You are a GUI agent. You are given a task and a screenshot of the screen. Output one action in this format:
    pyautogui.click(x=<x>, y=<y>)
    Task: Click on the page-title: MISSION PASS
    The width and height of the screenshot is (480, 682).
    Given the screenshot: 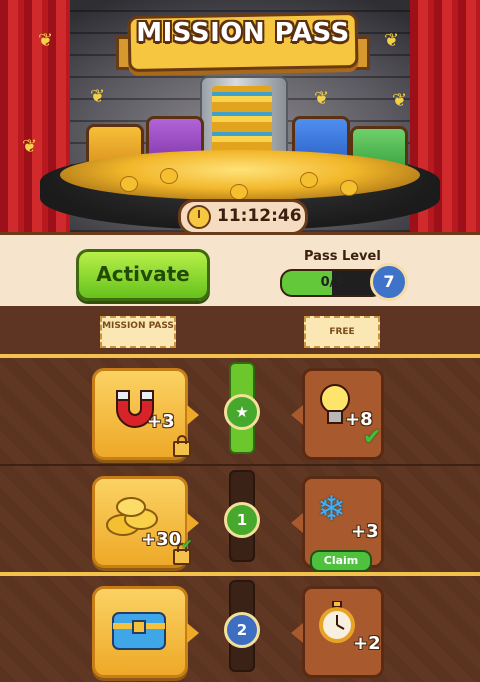 What is the action you would take?
    pyautogui.click(x=243, y=33)
    